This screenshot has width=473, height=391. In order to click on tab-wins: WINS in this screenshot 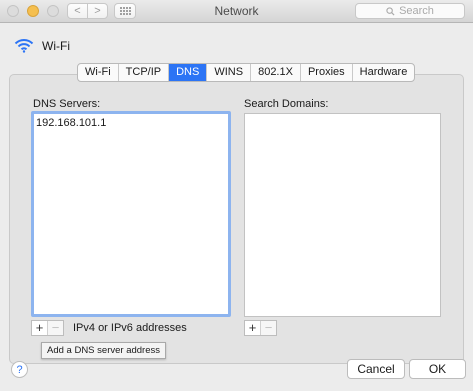, I will do `click(229, 72)`.